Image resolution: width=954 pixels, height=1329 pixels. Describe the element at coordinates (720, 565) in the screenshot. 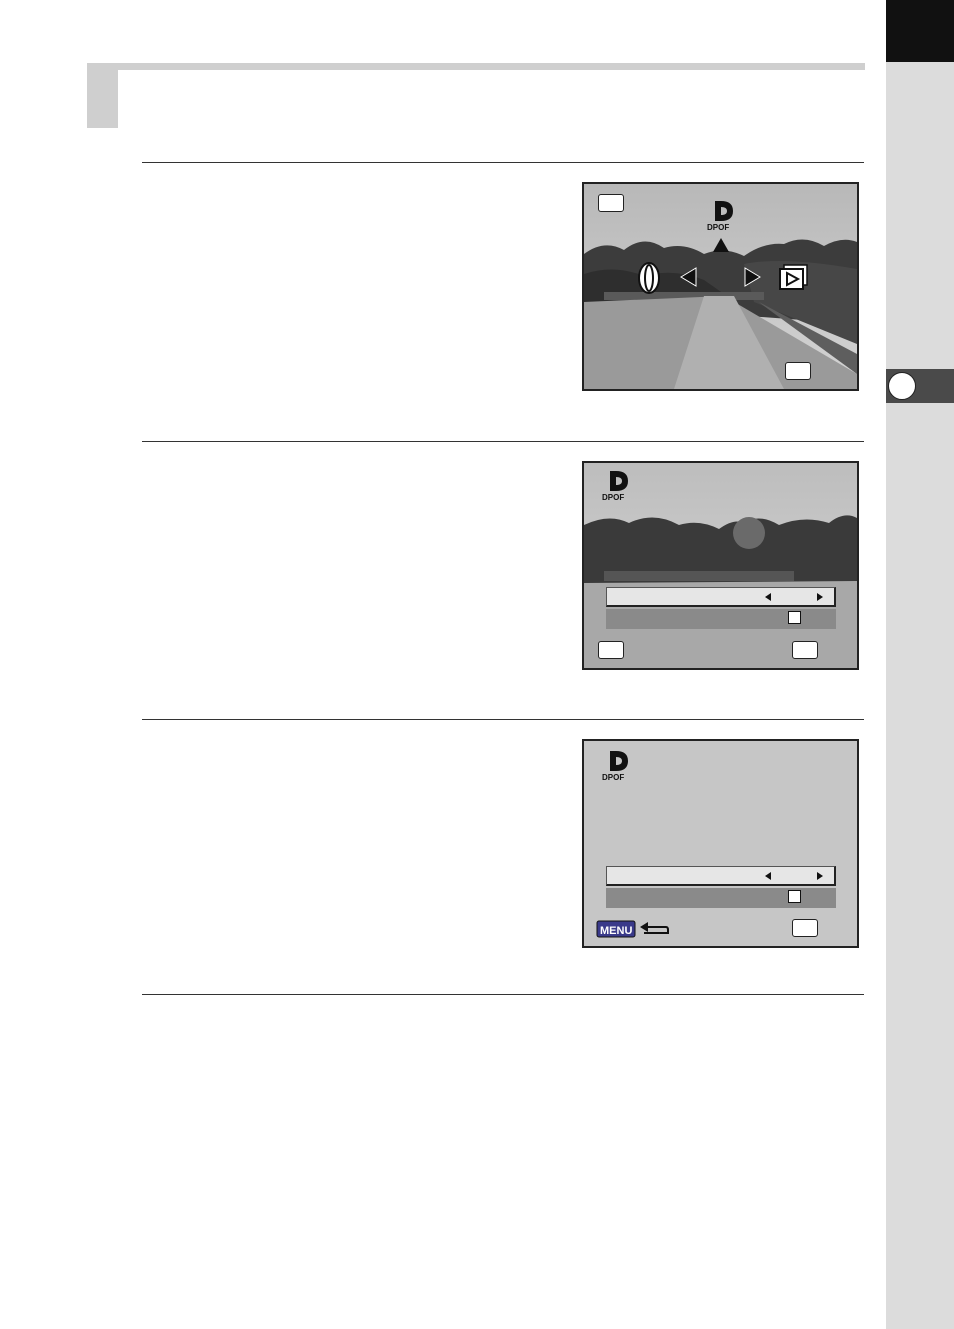

I see `camera-screen-2: DPOF` at that location.